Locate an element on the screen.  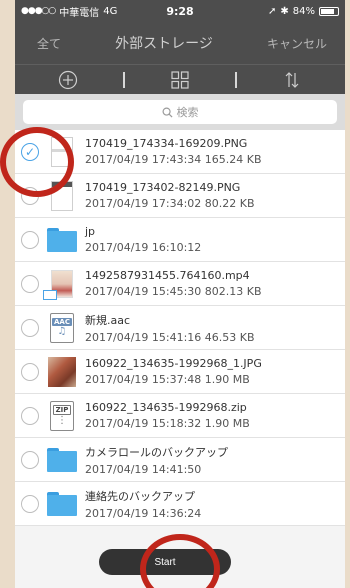
file-name: カメラロールのバックアップ is located at coordinates (156, 452).